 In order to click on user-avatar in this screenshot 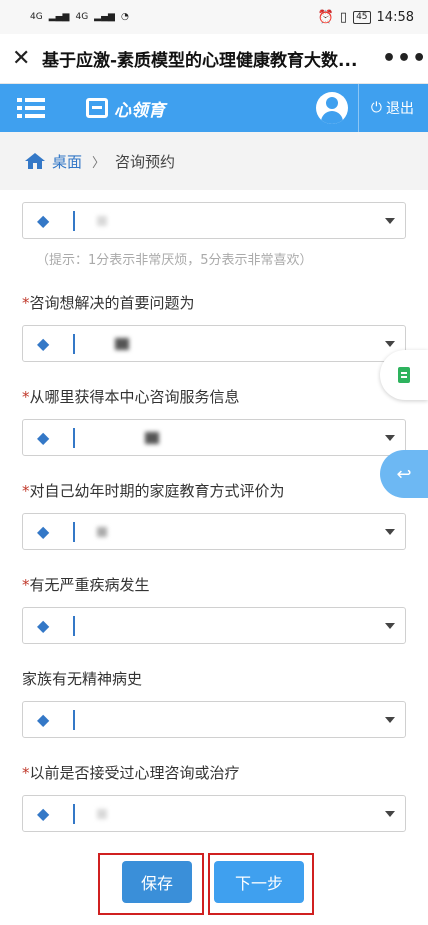, I will do `click(331, 108)`.